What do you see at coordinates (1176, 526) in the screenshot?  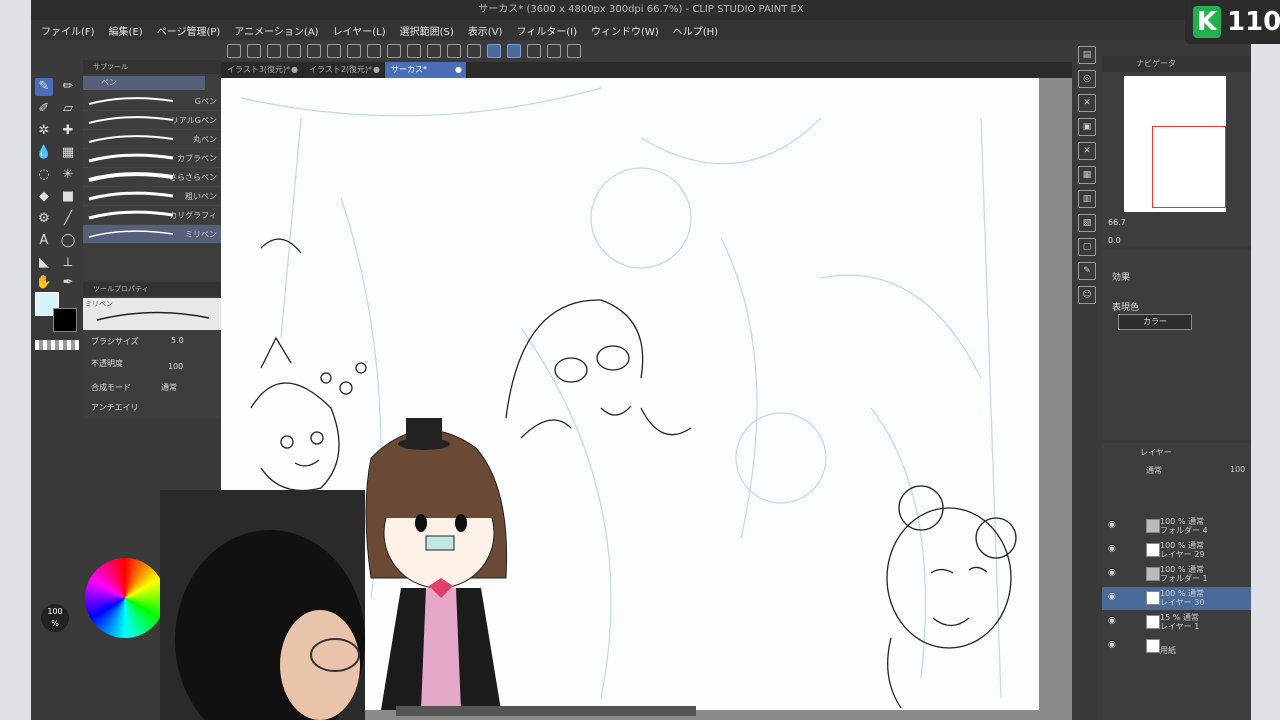 I see `layer-item-folder4: ◉ 100 % 通常 フォルダー 4` at bounding box center [1176, 526].